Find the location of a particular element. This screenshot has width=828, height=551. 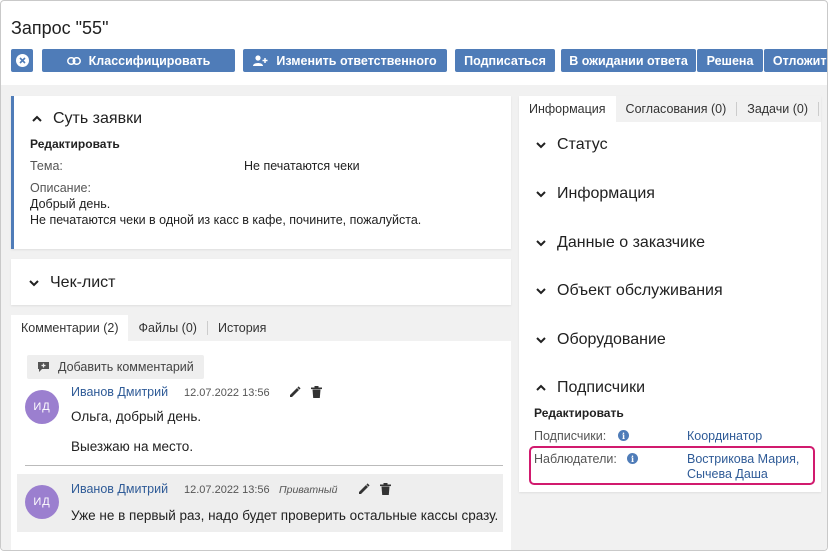

summary-edit-link: Редактировать is located at coordinates (75, 144).